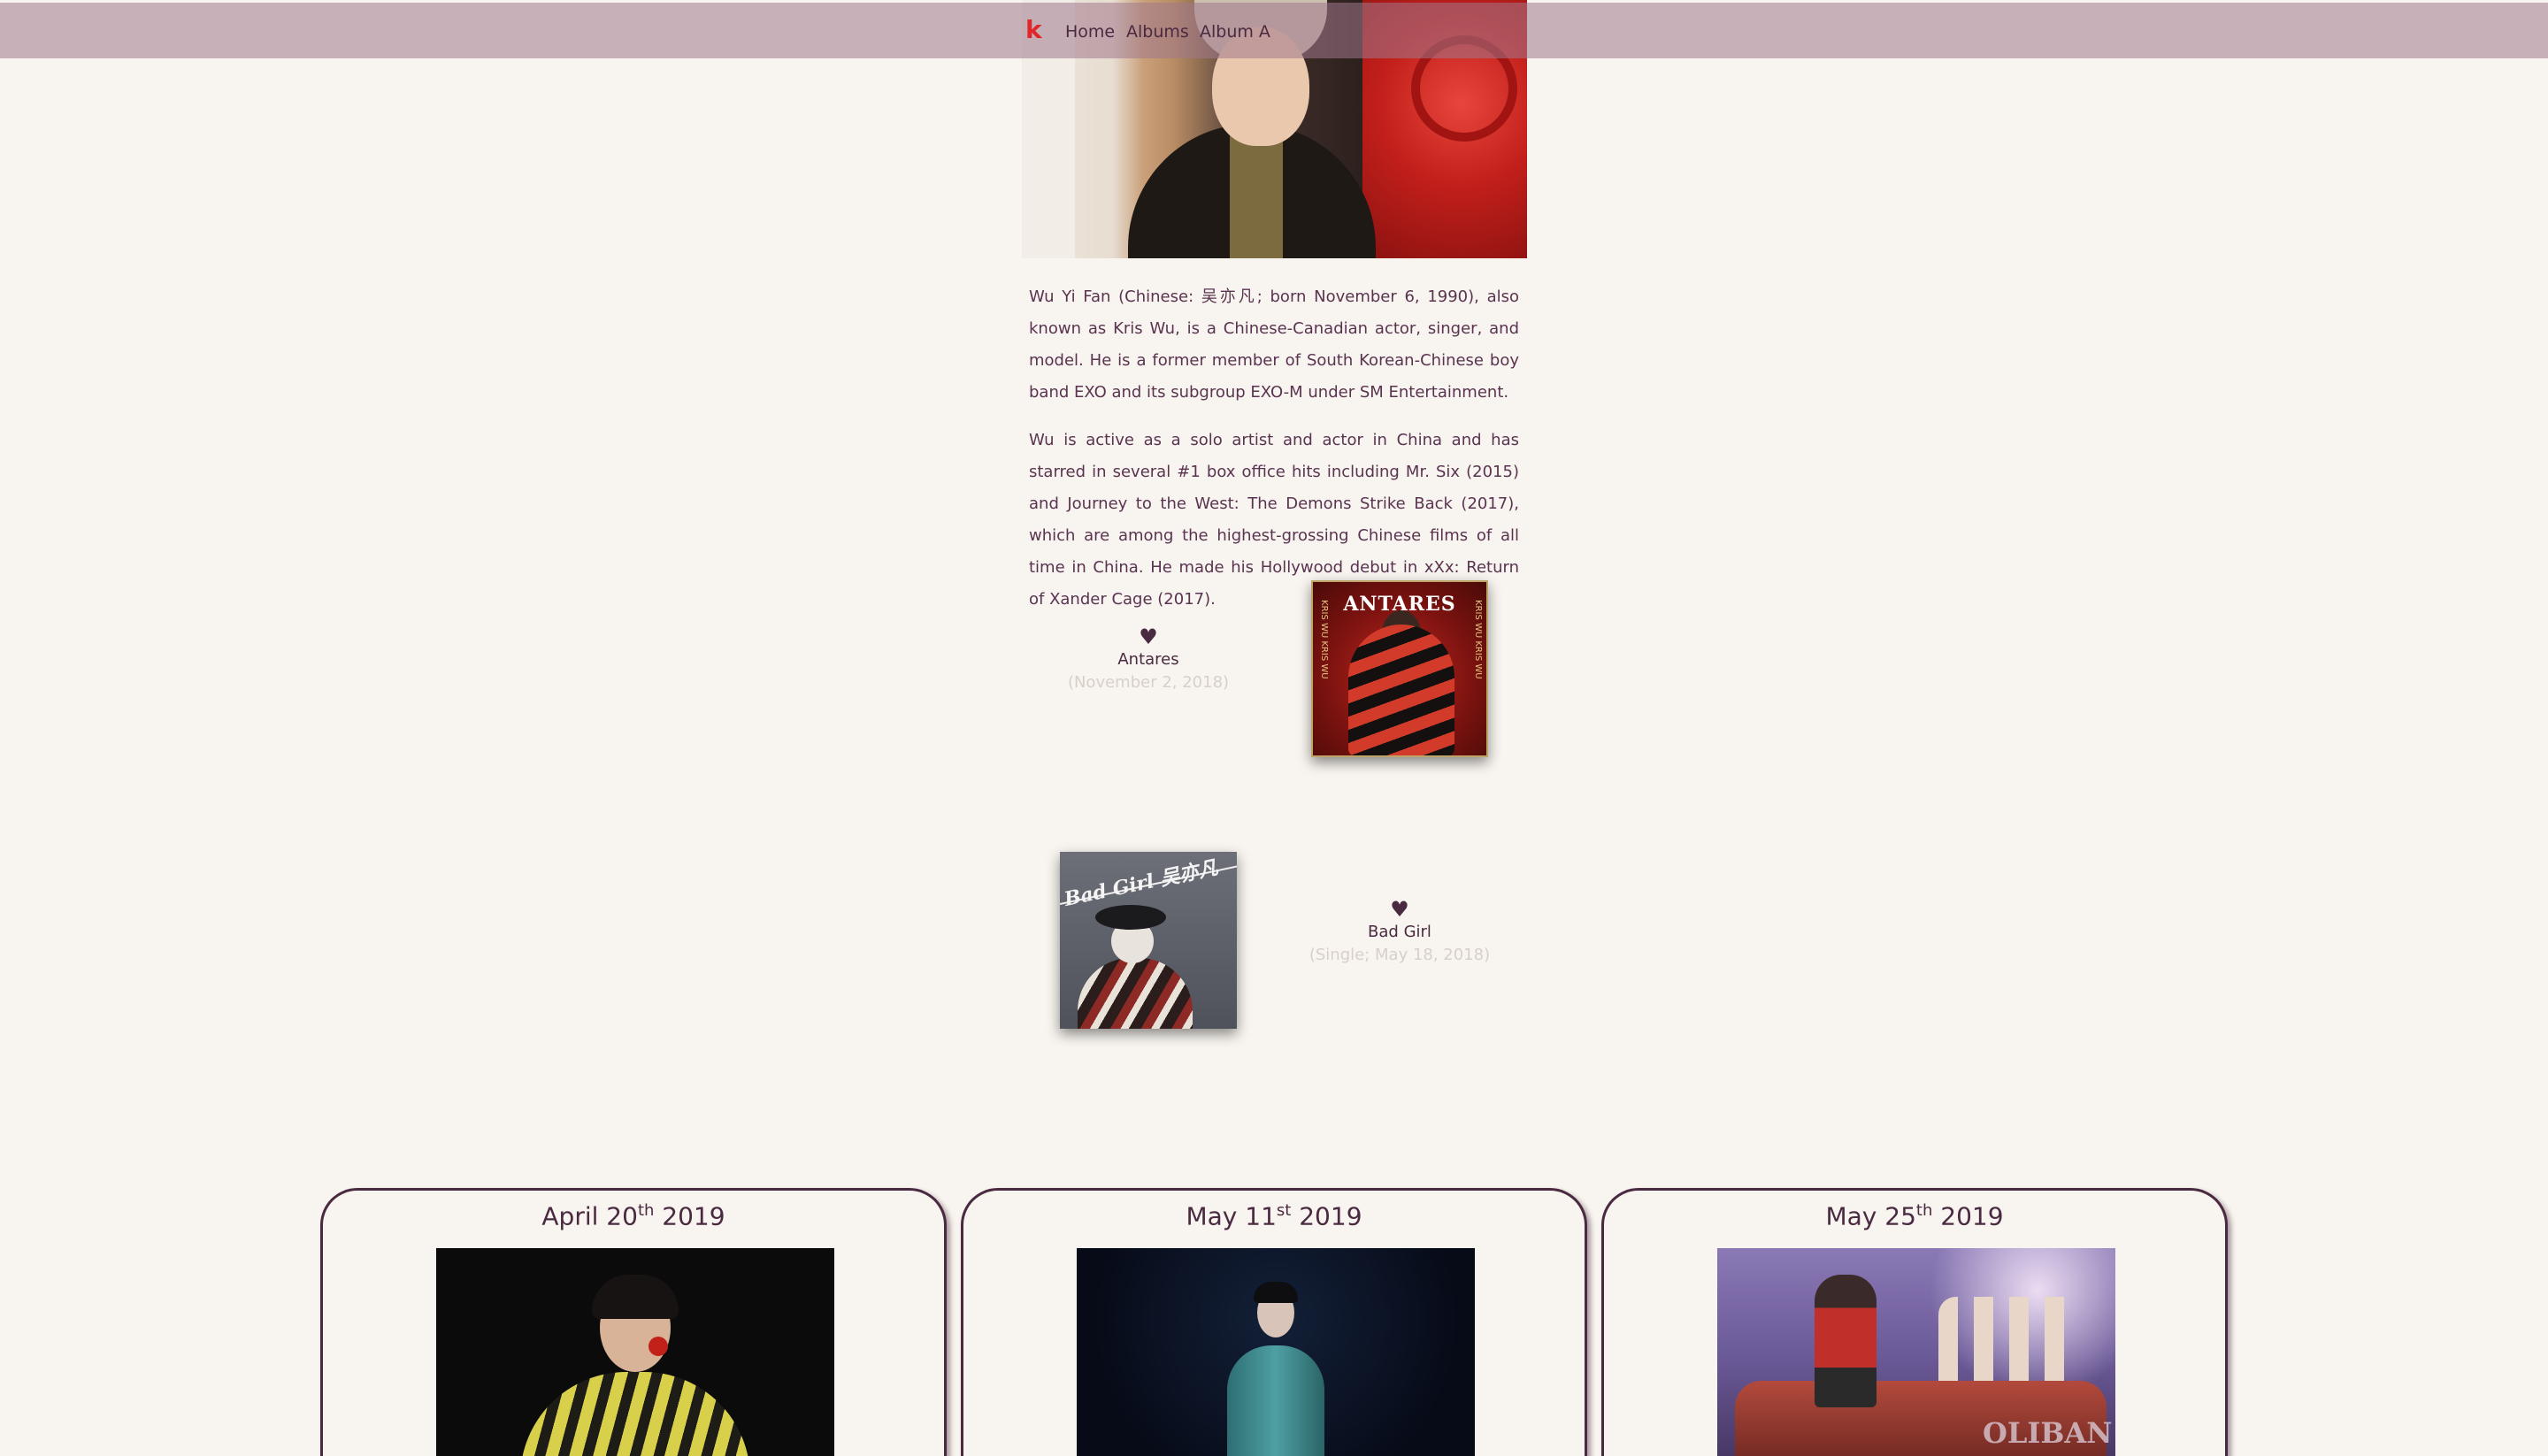 The height and width of the screenshot is (1456, 2548). I want to click on album-info-bad-girl: ♥ Bad Girl (Single; May 18, 2018), so click(1400, 932).